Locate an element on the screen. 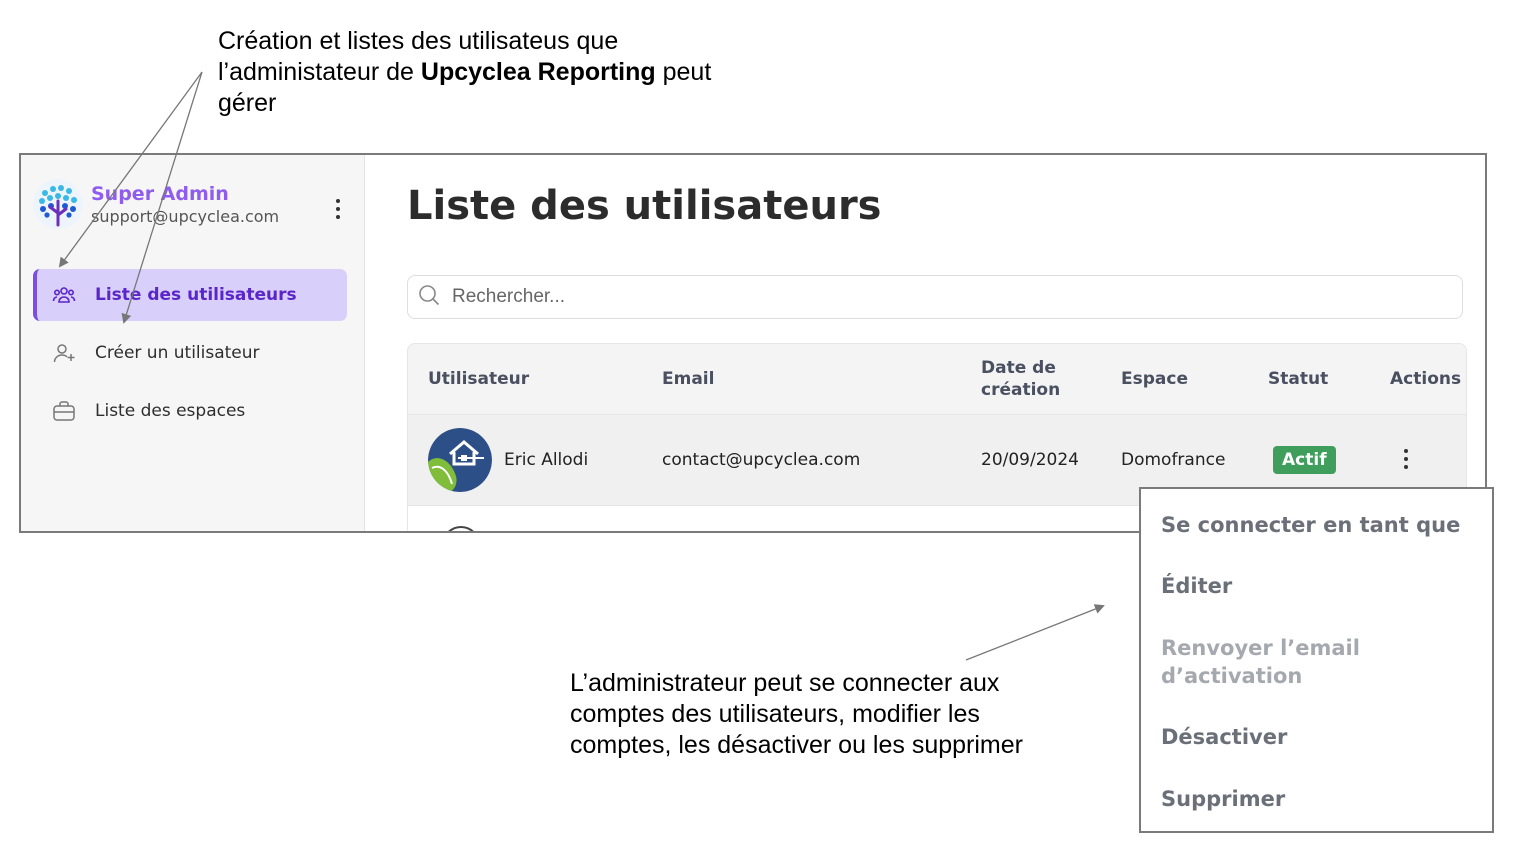  annotation-bold-text: Upcyclea Reporting is located at coordinates (538, 72).